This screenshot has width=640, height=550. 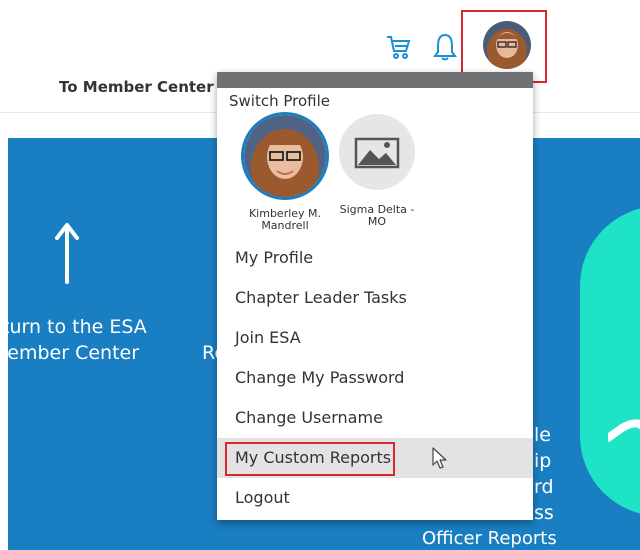 I want to click on member-center-text: lember Center, so click(x=73, y=353).